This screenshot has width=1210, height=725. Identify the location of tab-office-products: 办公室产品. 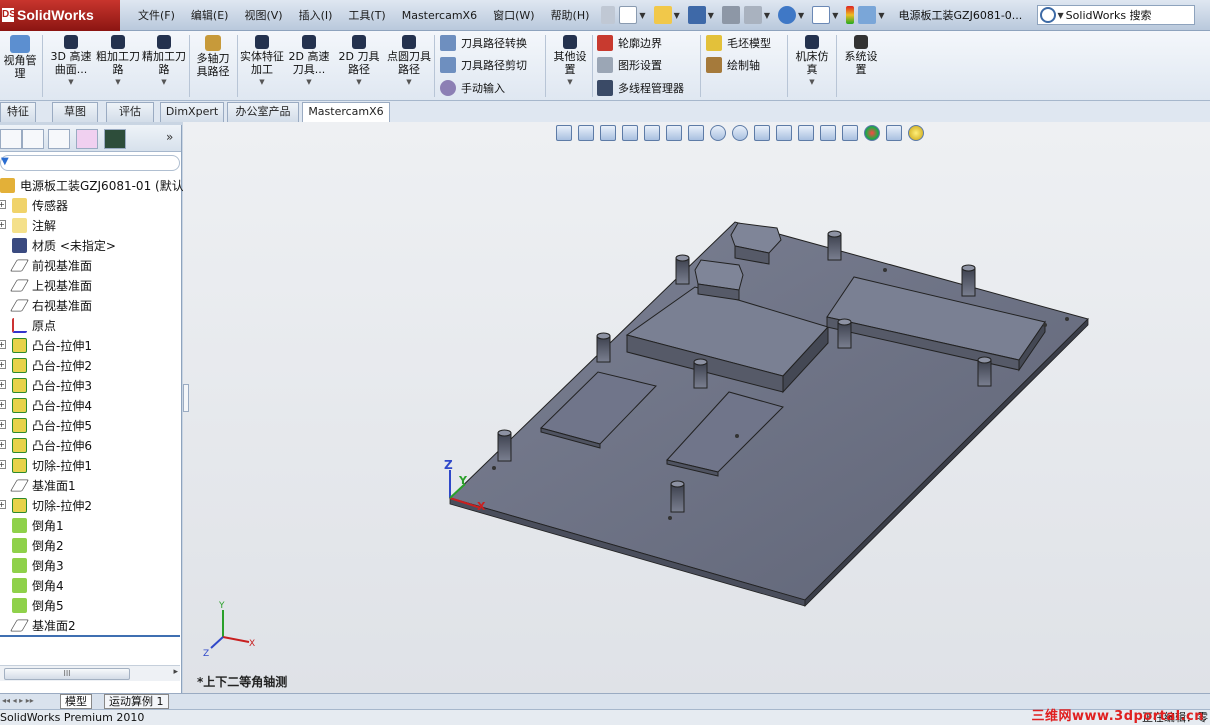
(263, 112).